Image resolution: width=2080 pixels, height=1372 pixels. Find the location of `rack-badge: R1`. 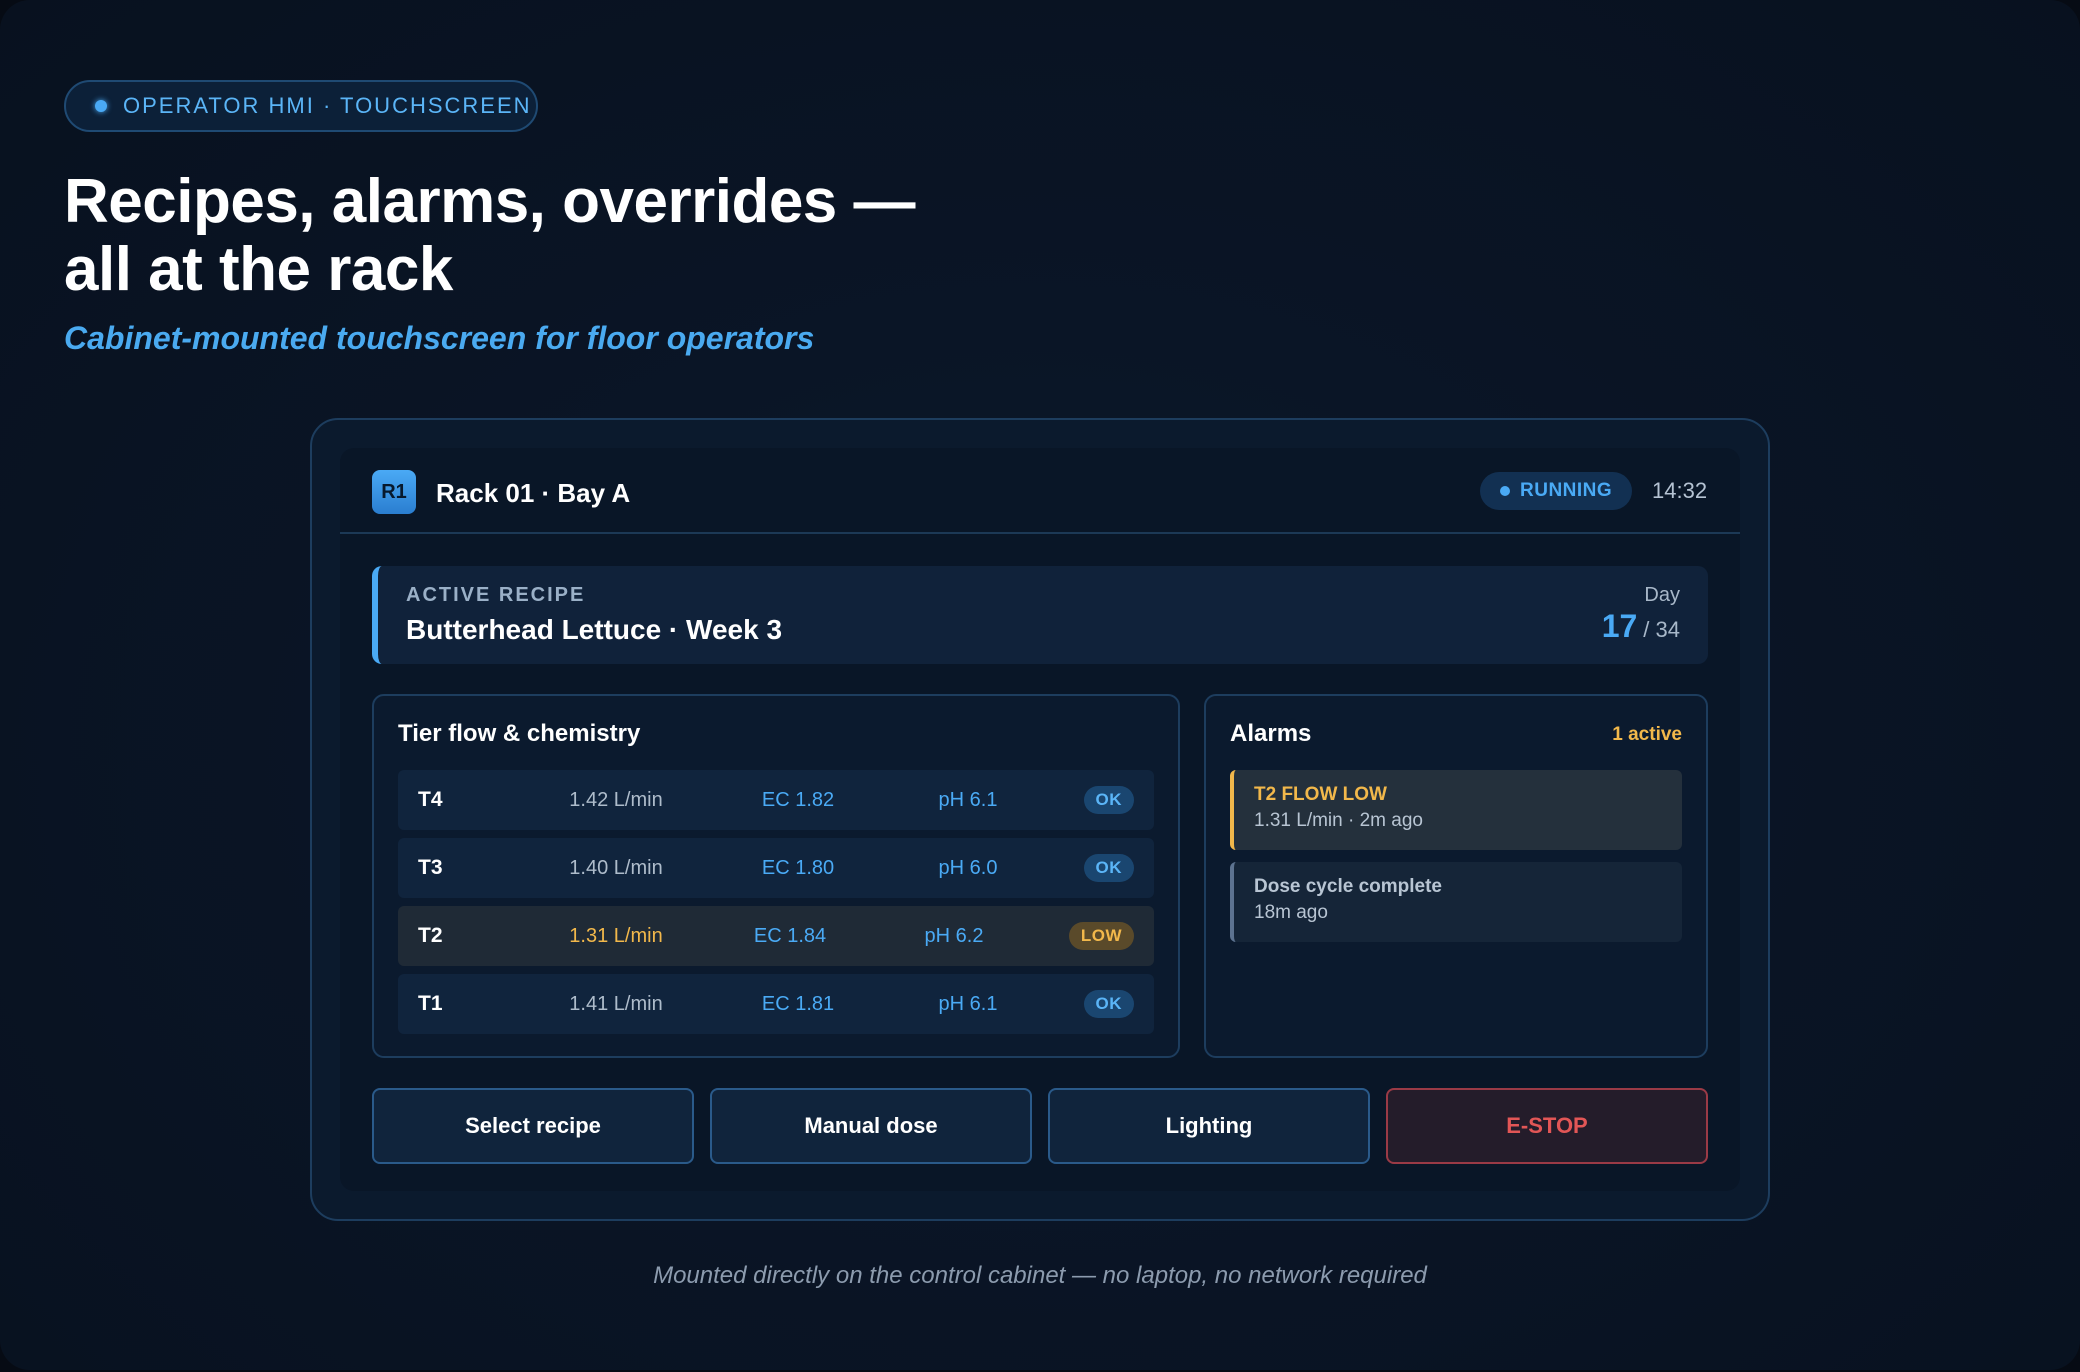

rack-badge: R1 is located at coordinates (394, 492).